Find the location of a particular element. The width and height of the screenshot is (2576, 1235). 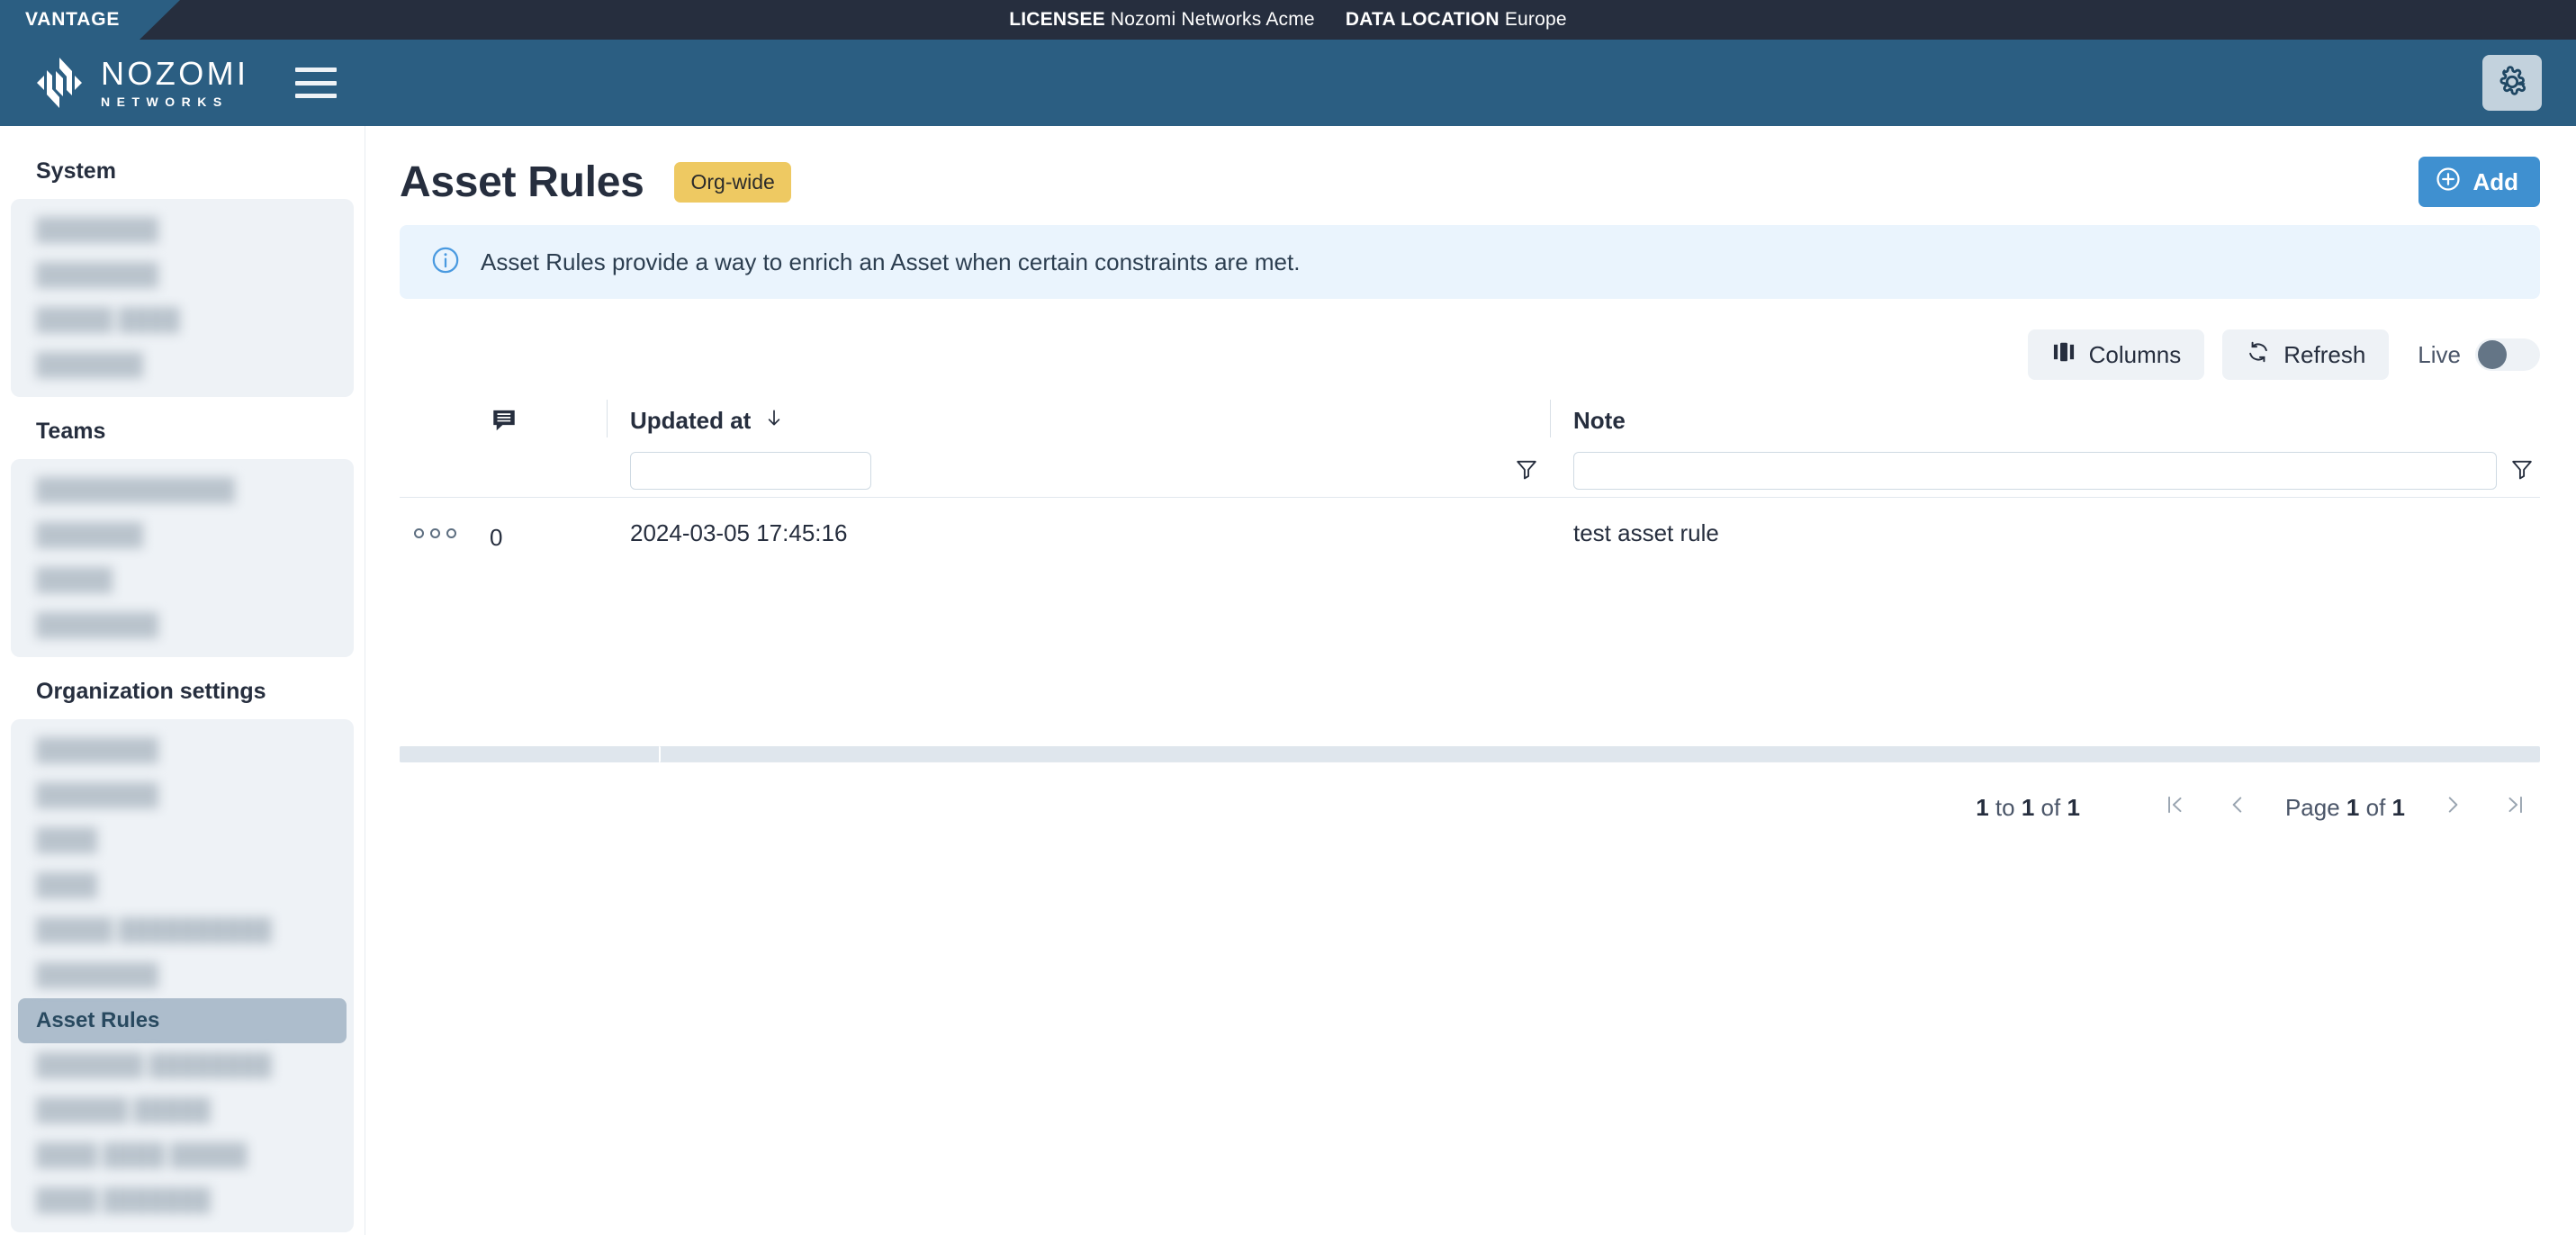

info-circle-icon is located at coordinates (445, 262).